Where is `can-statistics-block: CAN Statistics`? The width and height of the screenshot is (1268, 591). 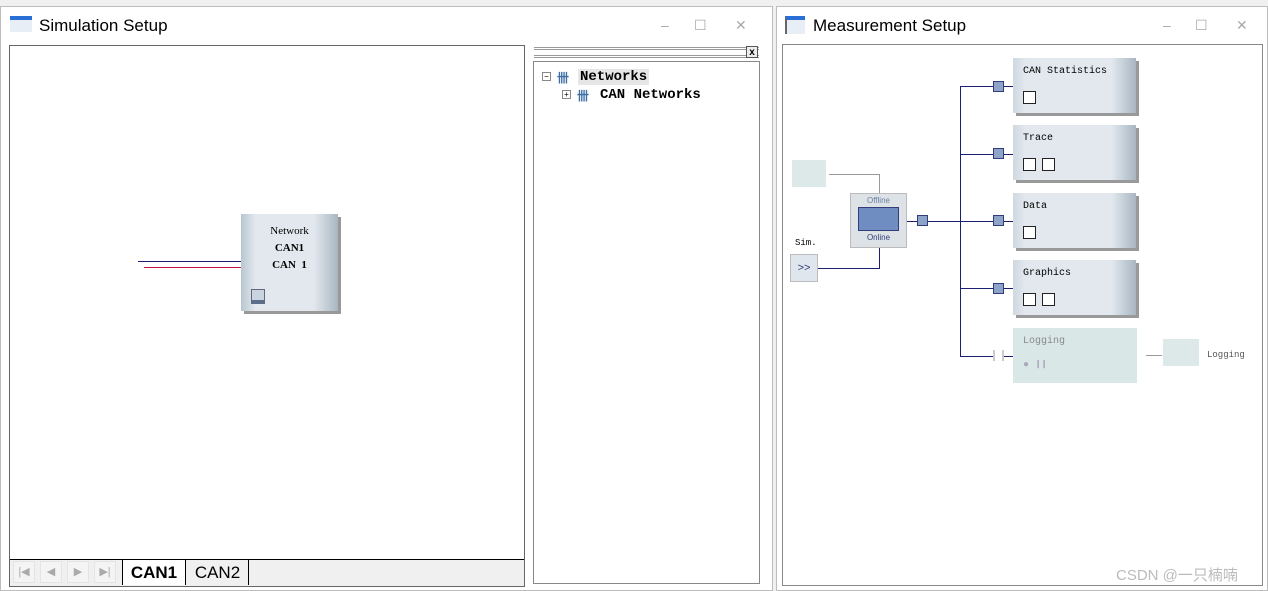 can-statistics-block: CAN Statistics is located at coordinates (1074, 85).